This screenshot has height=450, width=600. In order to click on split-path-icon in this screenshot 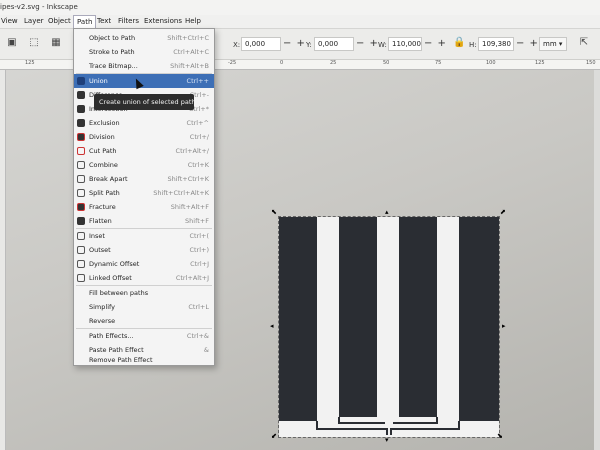, I will do `click(81, 193)`.